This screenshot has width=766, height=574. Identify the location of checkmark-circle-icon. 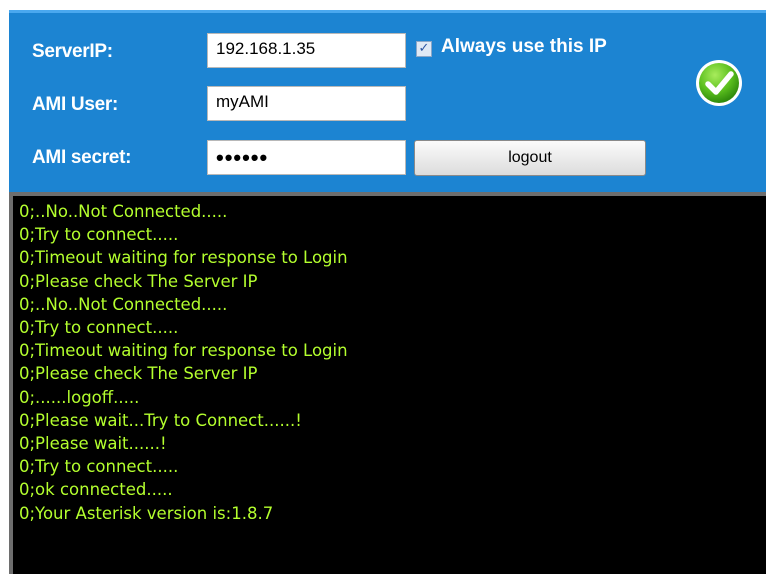
(719, 83).